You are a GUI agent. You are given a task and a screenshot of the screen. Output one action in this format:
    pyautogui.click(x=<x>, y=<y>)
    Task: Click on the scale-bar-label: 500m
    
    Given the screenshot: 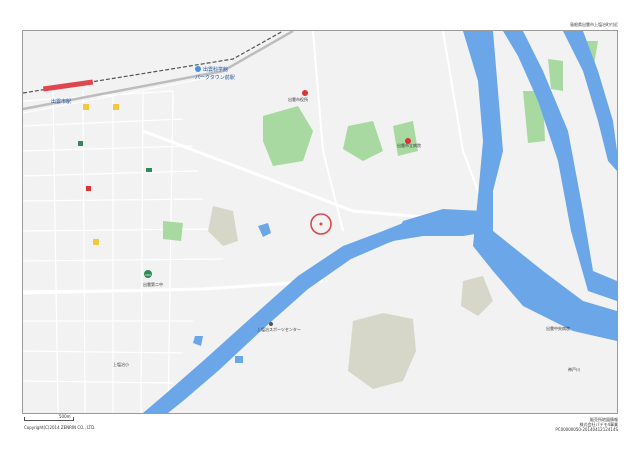 What is the action you would take?
    pyautogui.click(x=65, y=416)
    